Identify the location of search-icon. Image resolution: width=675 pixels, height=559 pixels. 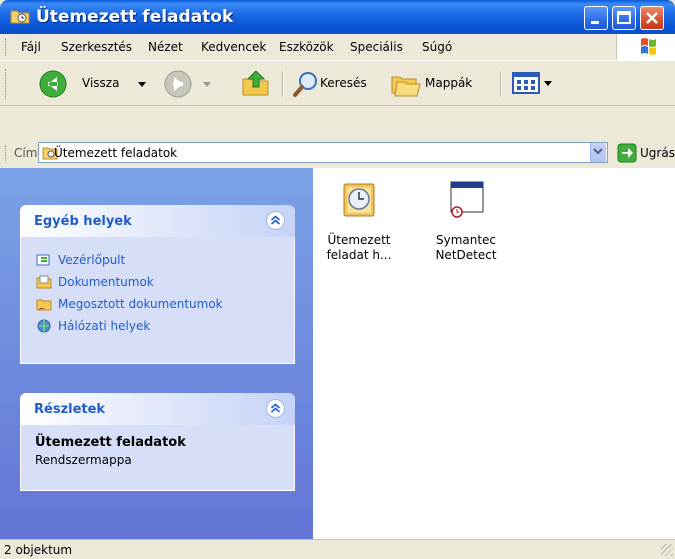
(305, 84).